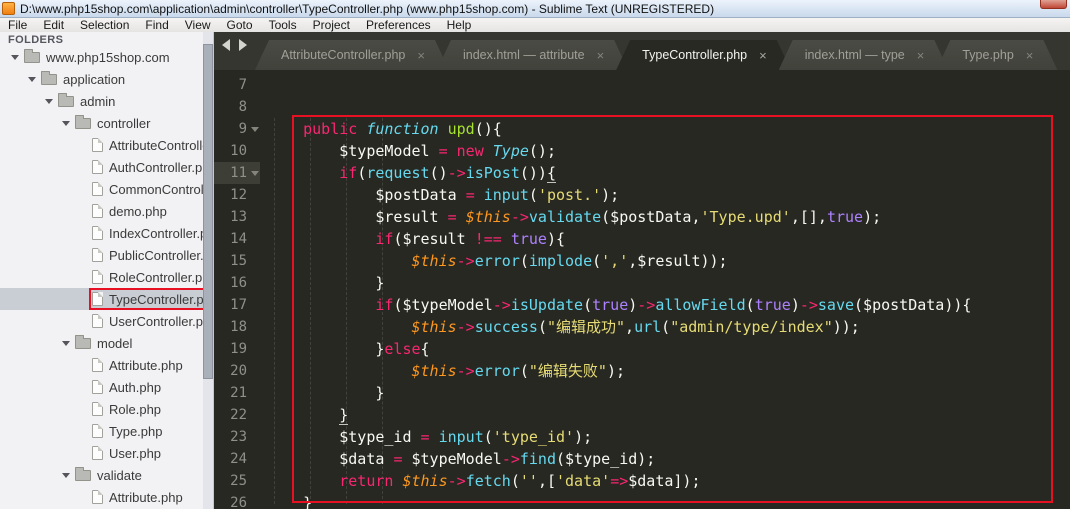 This screenshot has width=1070, height=509. I want to click on tree-item-auth-php: Auth.php, so click(106, 387).